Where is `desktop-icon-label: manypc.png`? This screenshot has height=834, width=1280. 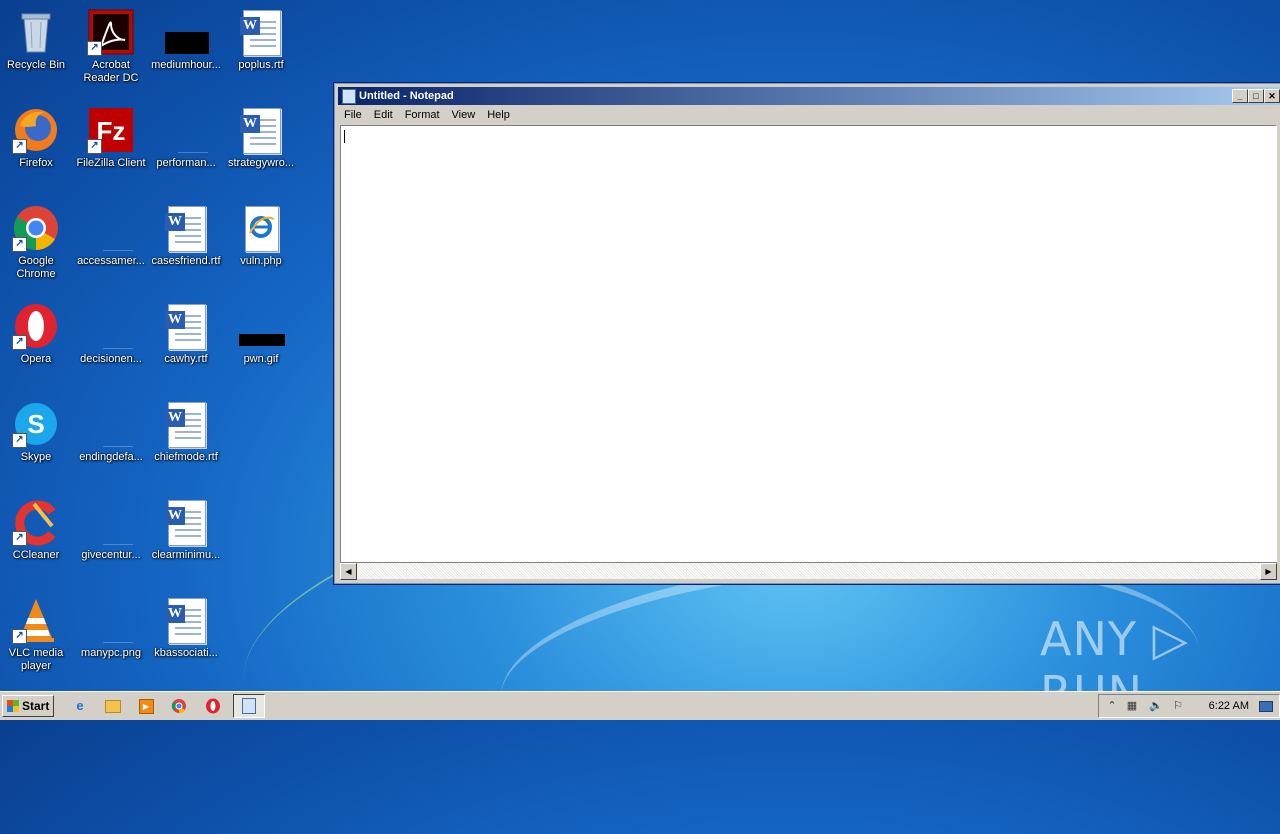 desktop-icon-label: manypc.png is located at coordinates (111, 653).